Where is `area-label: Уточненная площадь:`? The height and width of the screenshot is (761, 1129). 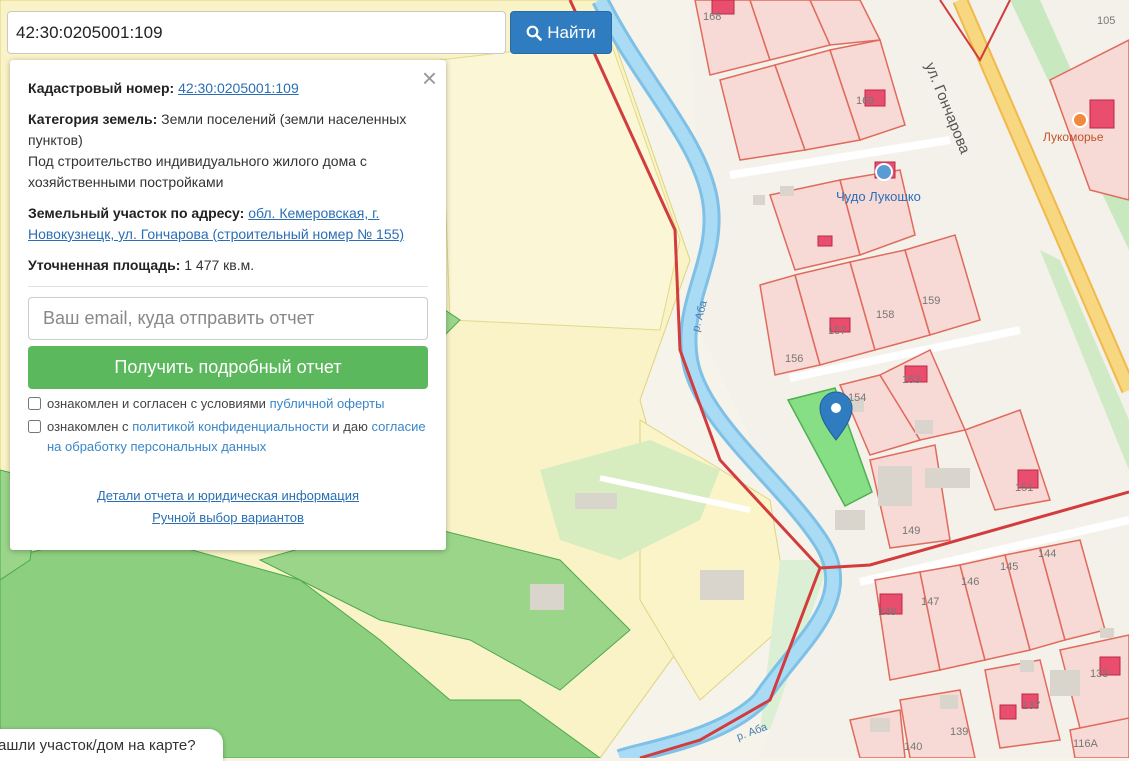 area-label: Уточненная площадь: is located at coordinates (104, 265).